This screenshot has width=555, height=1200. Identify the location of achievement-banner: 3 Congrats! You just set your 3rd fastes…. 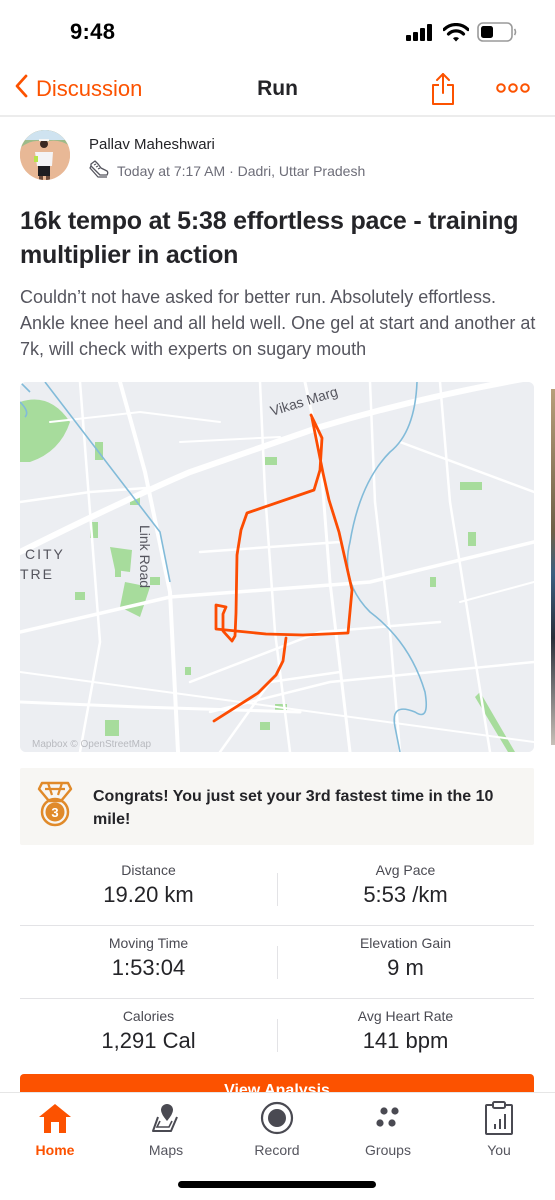
(277, 806).